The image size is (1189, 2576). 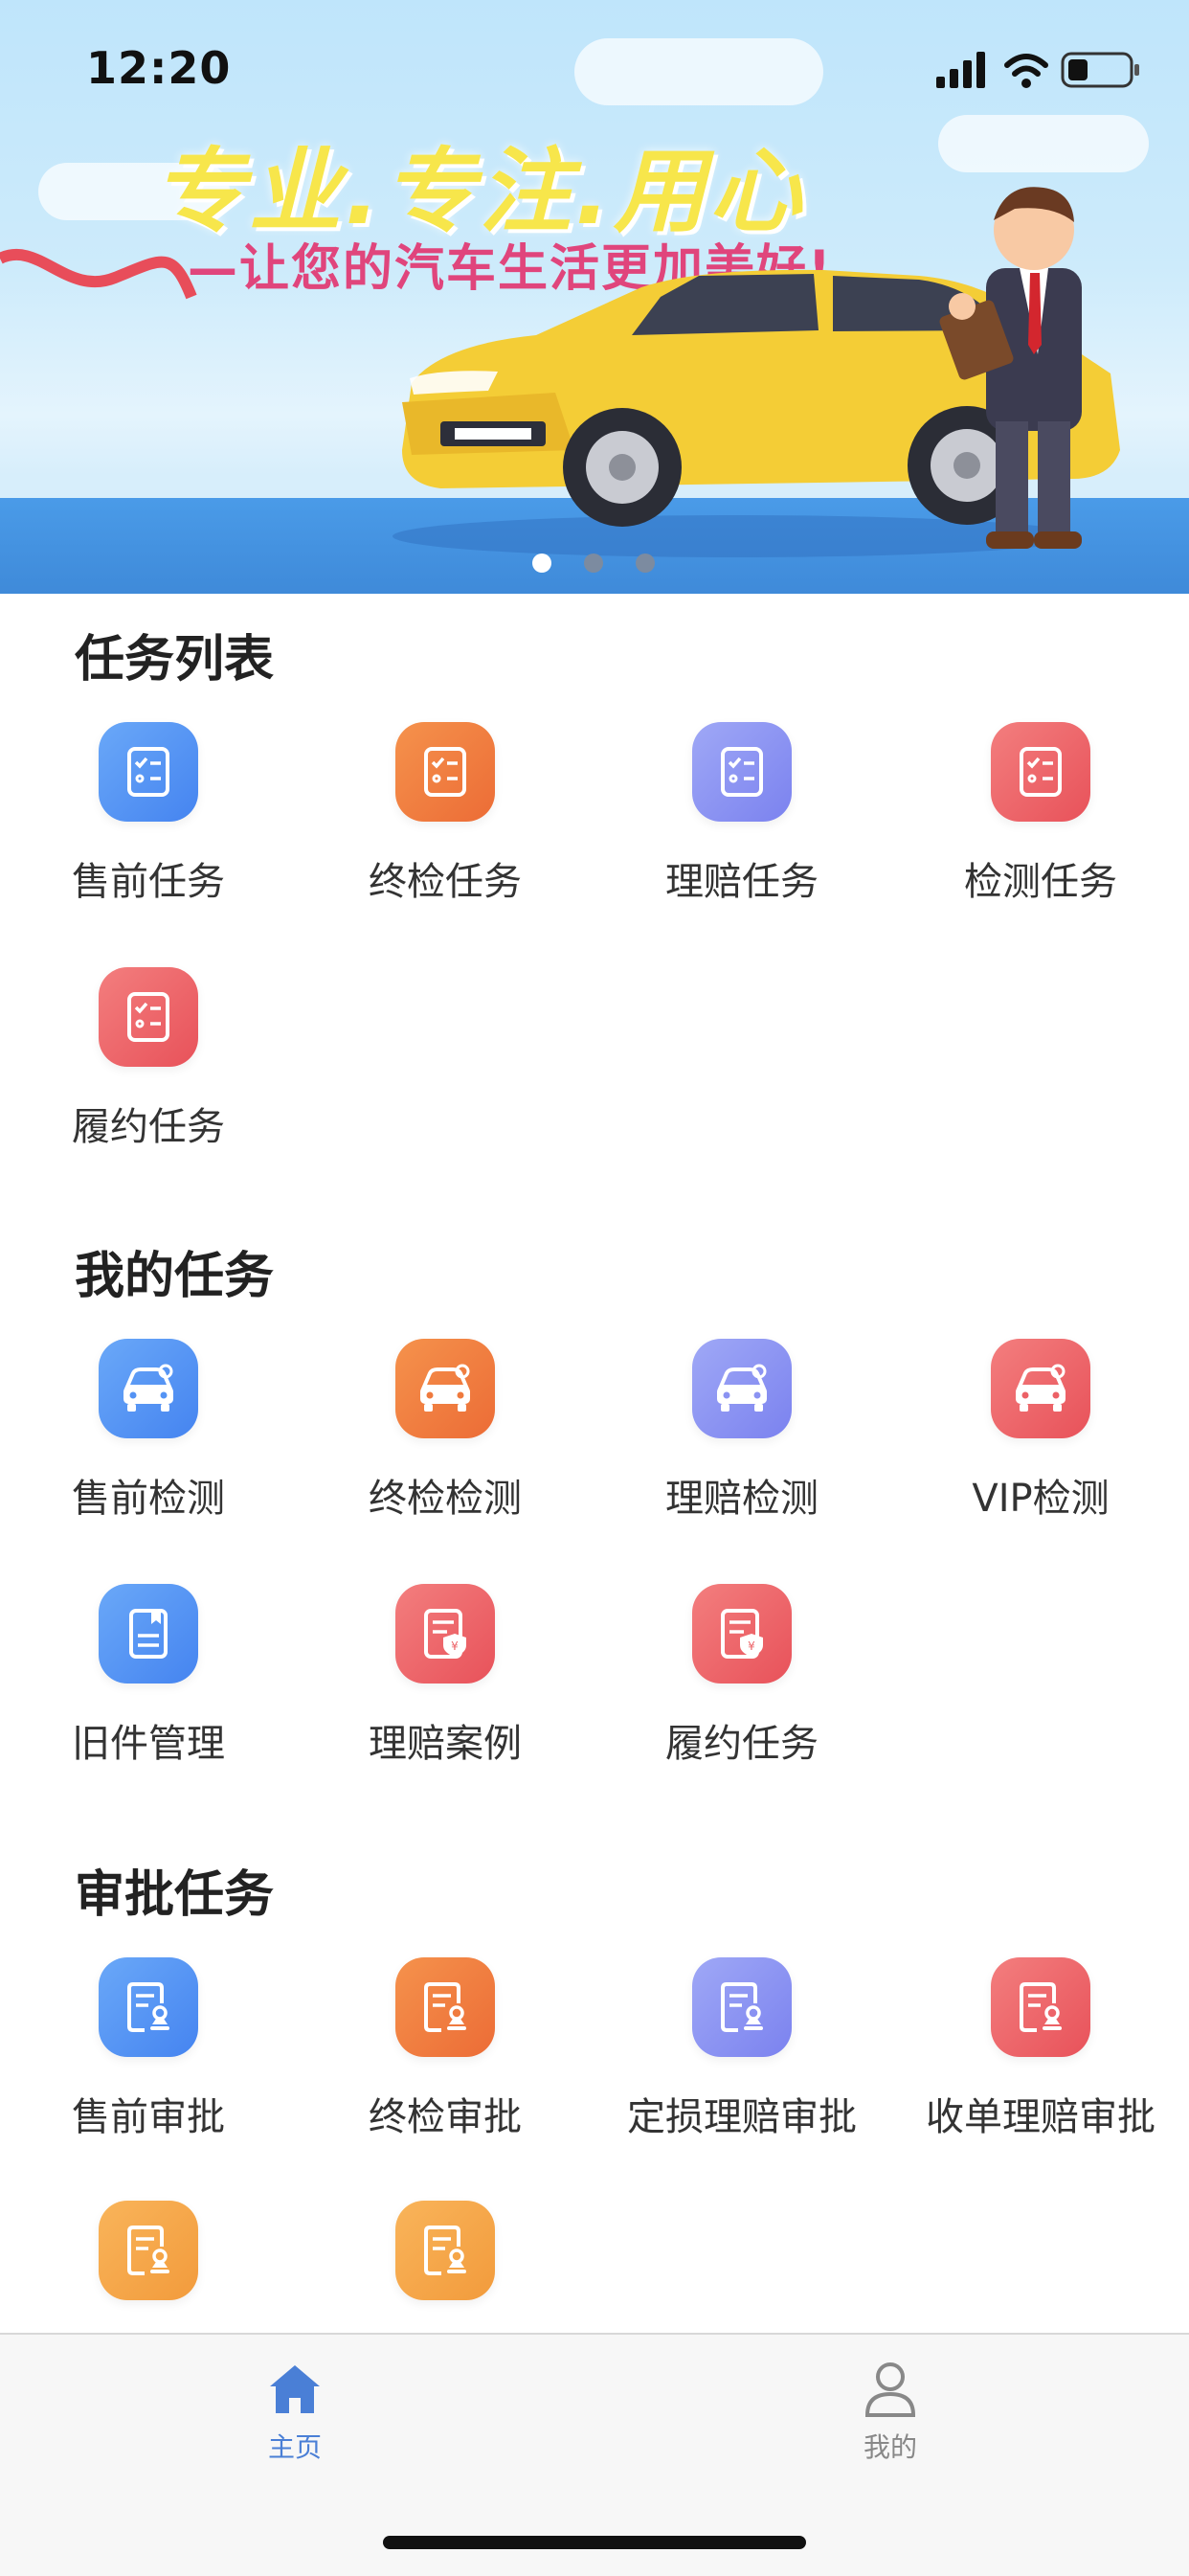 I want to click on tab-mine-label: 我的, so click(x=890, y=2447).